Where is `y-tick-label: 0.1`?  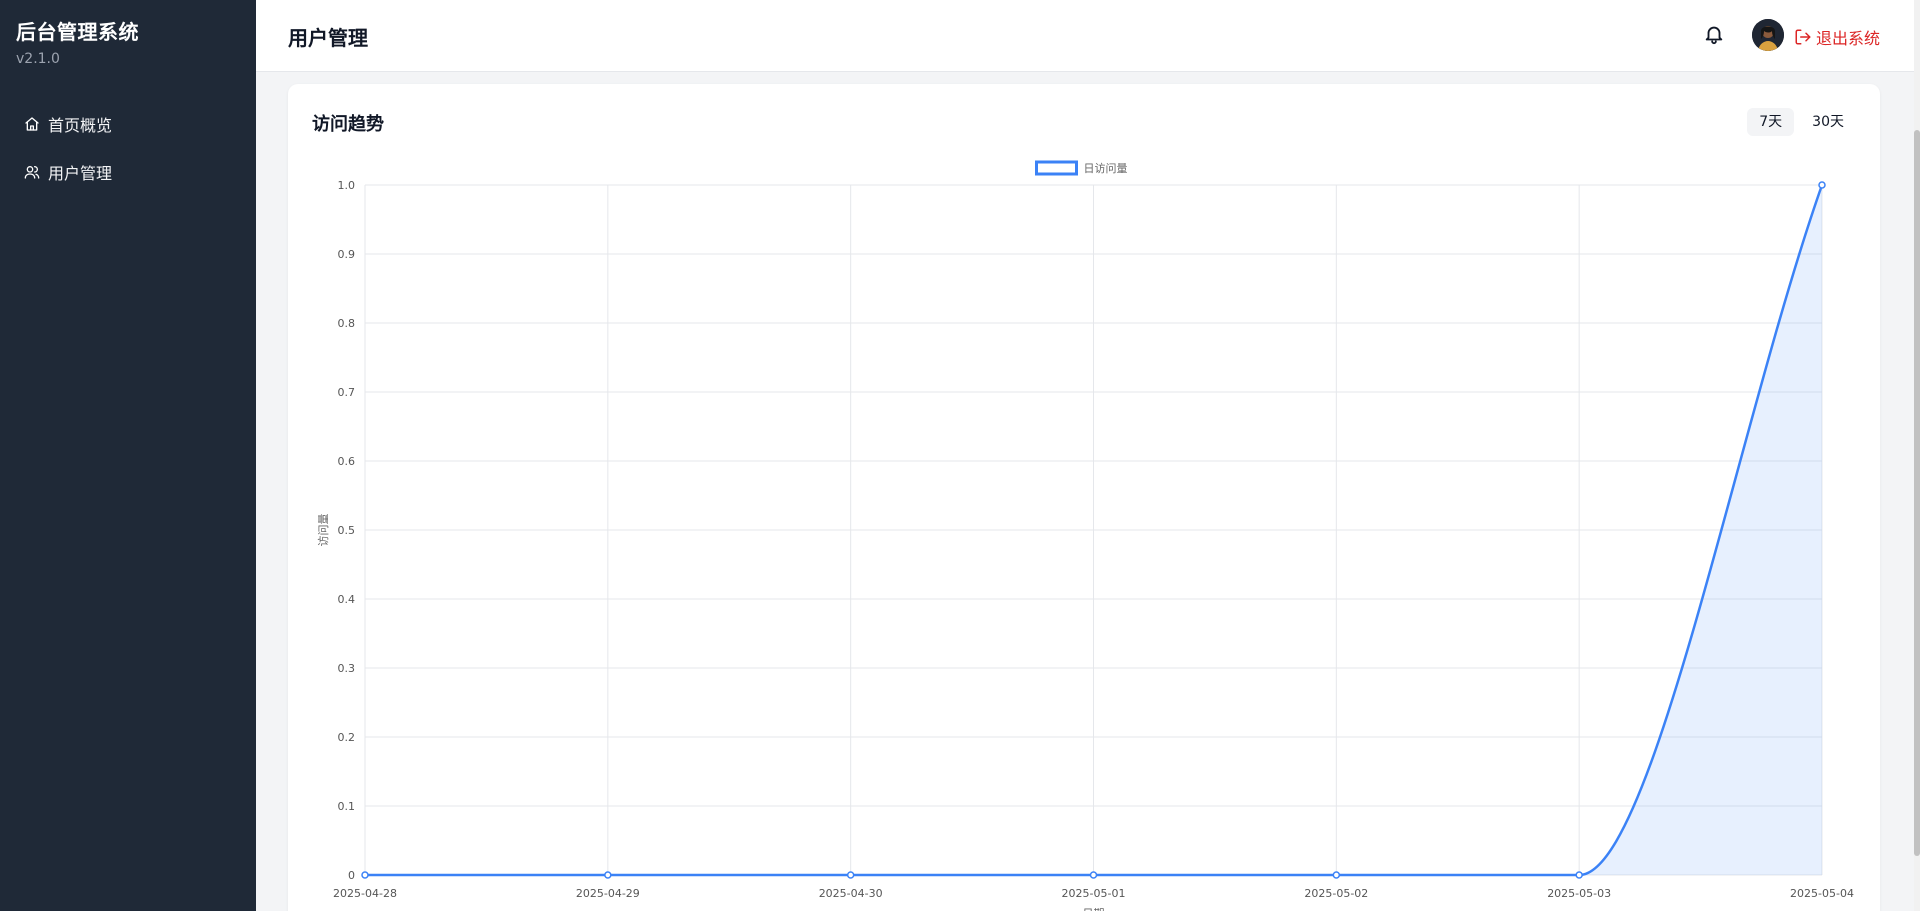 y-tick-label: 0.1 is located at coordinates (347, 806).